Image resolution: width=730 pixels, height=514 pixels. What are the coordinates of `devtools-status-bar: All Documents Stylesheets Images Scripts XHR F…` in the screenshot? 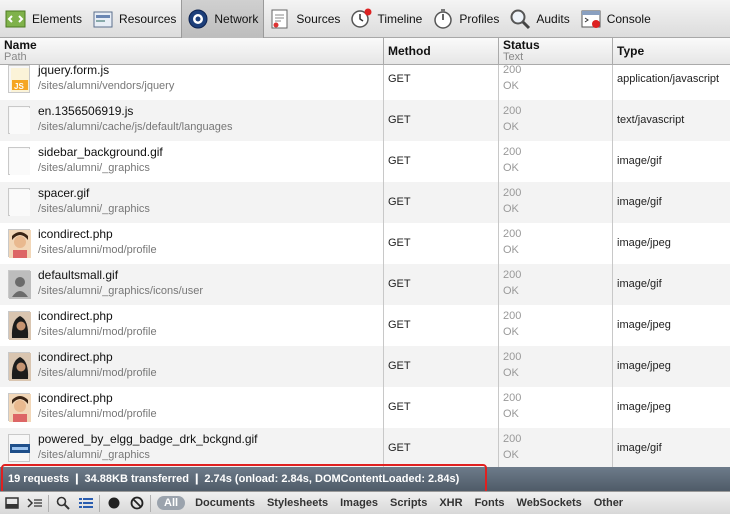 It's located at (365, 502).